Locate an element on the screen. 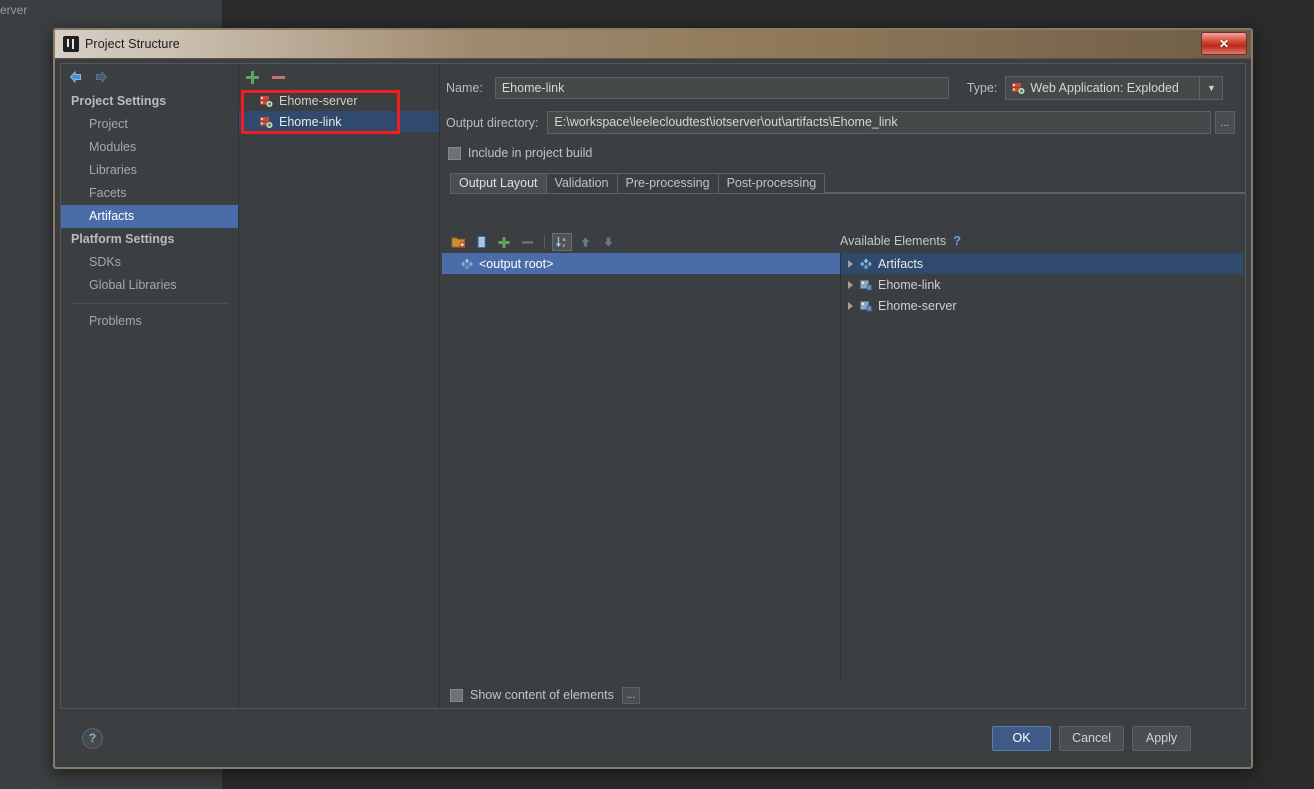  tree-node-ehome-server: Ehome-server is located at coordinates (1042, 305).